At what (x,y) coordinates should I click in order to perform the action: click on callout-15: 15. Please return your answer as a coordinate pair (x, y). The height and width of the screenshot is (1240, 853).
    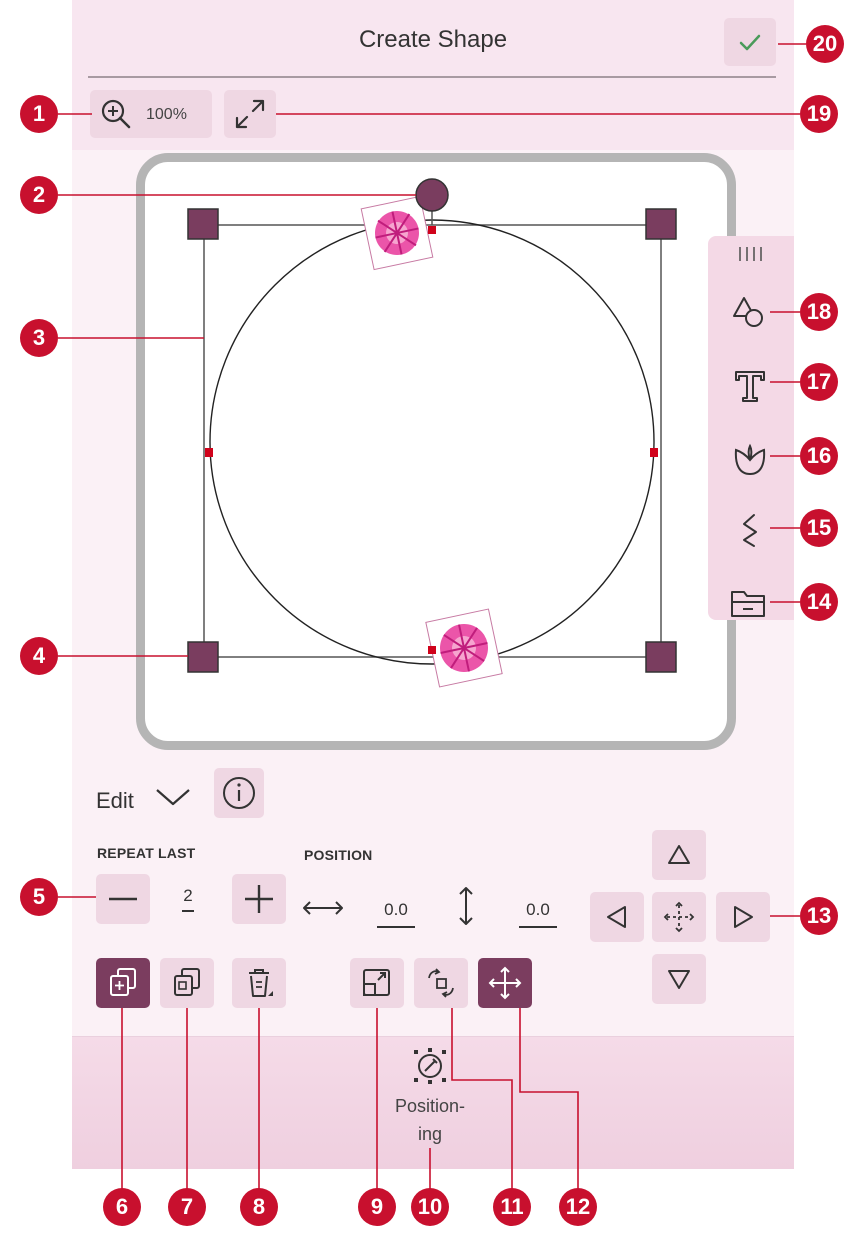
    Looking at the image, I should click on (819, 528).